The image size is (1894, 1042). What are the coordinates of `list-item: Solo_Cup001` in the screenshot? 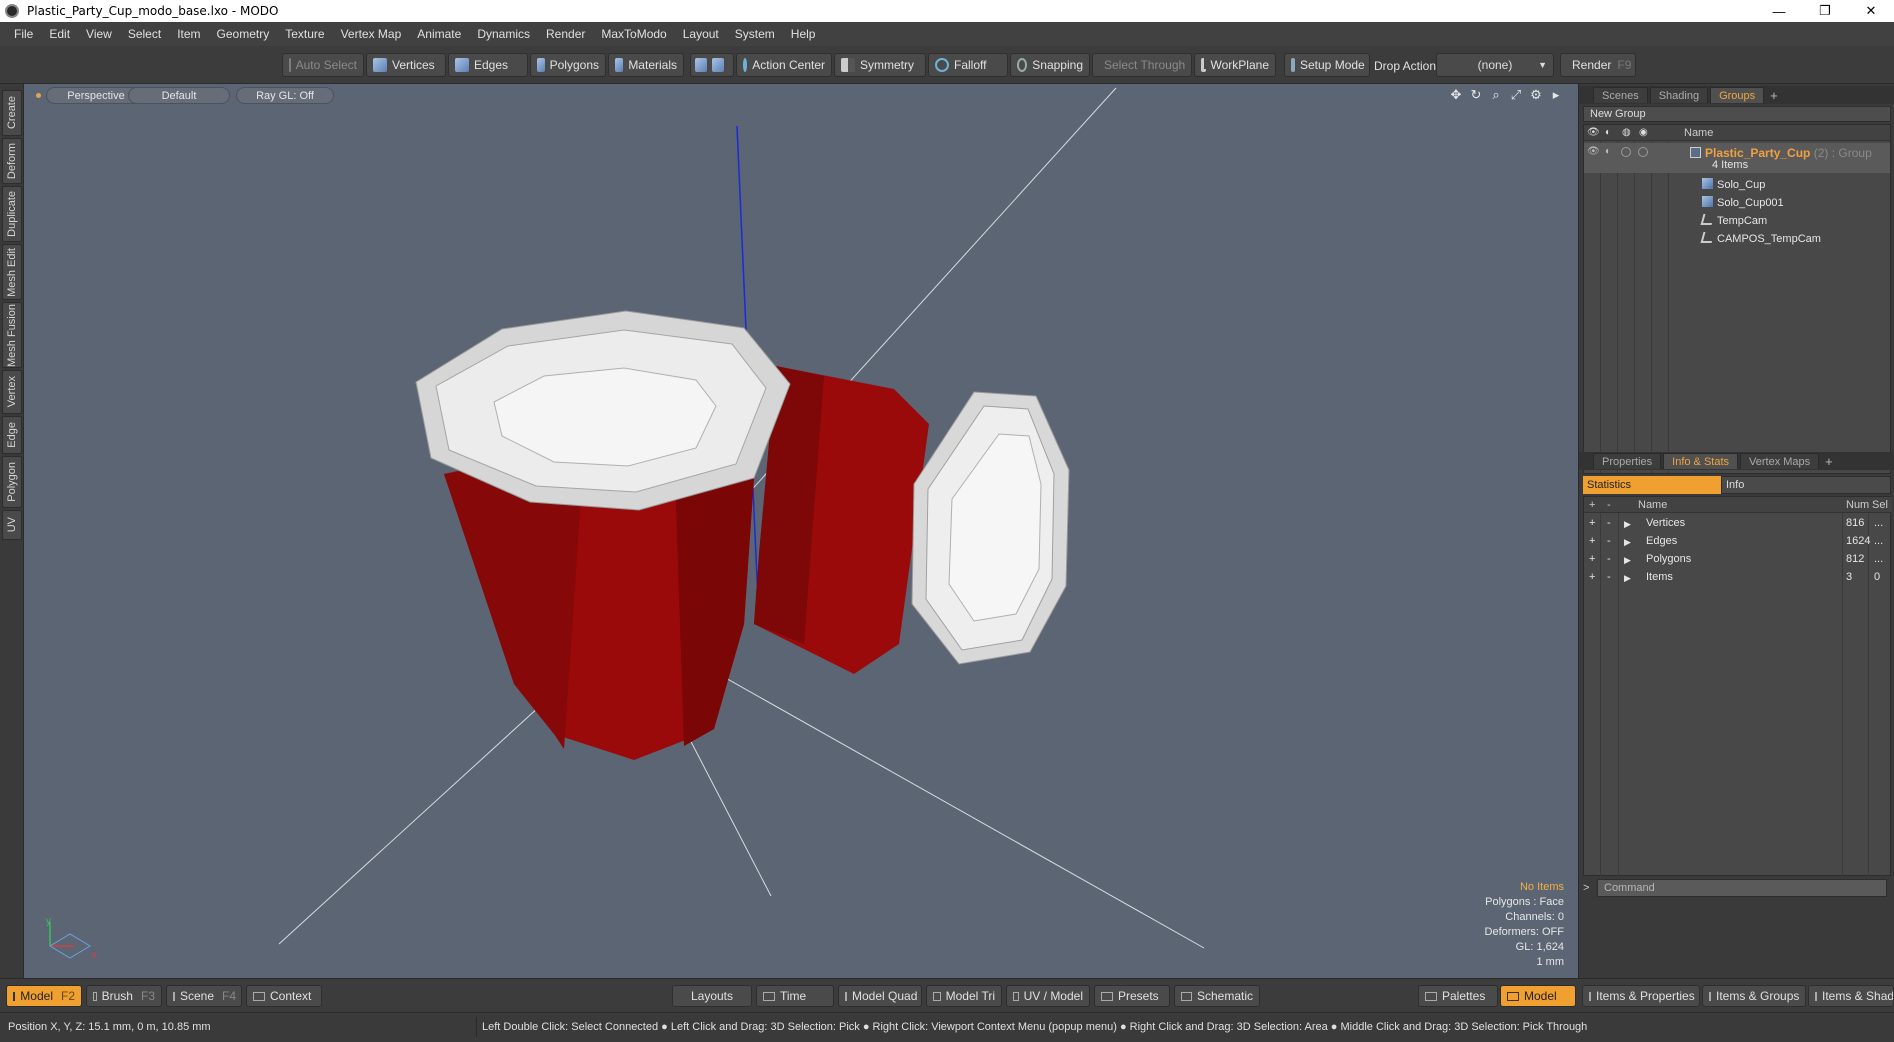 It's located at (1737, 202).